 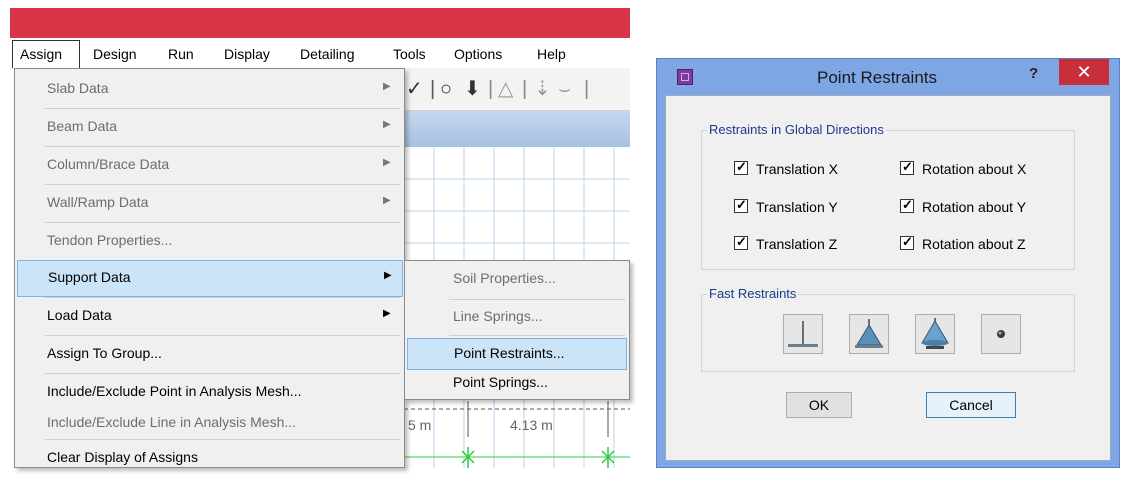 What do you see at coordinates (247, 54) in the screenshot?
I see `menu-display: Display` at bounding box center [247, 54].